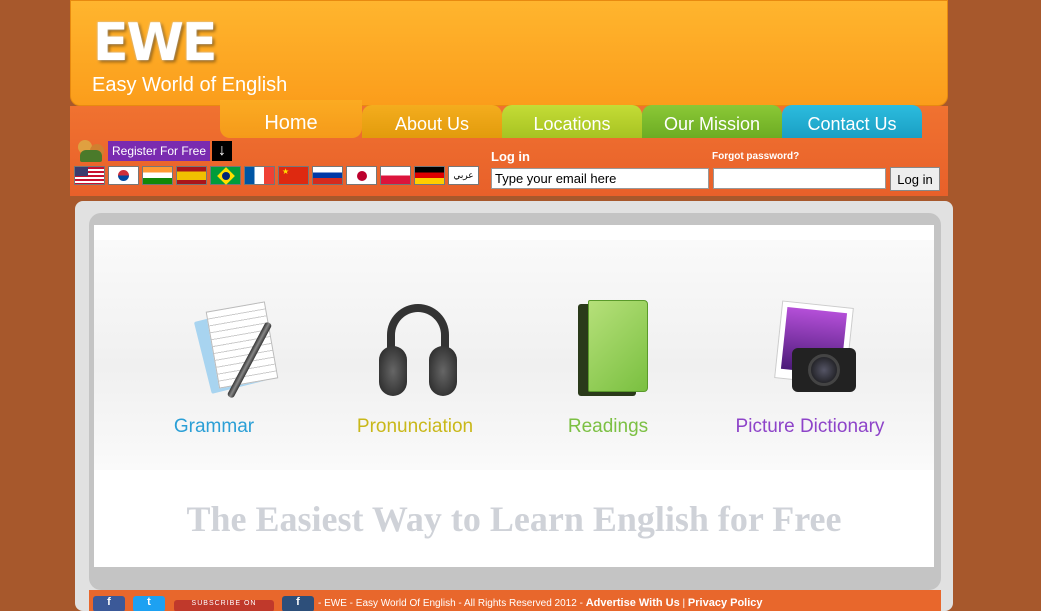 The height and width of the screenshot is (611, 1041). Describe the element at coordinates (810, 426) in the screenshot. I see `feature-label: Picture Dictionary` at that location.